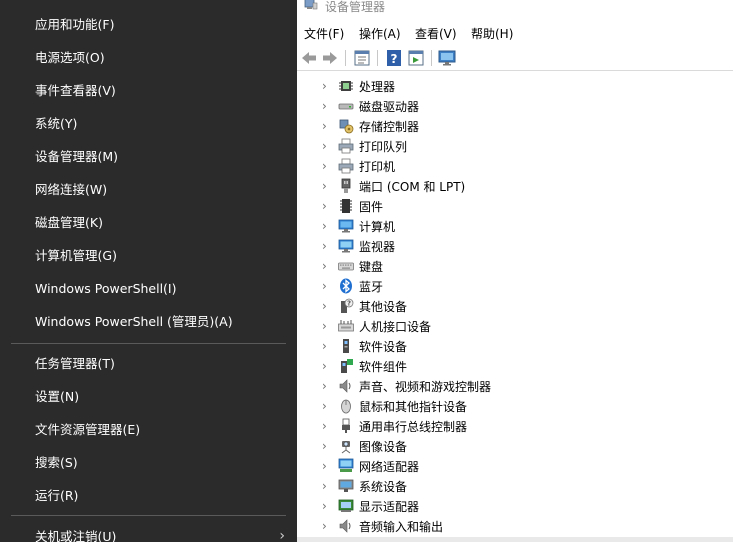 The height and width of the screenshot is (542, 733). What do you see at coordinates (412, 187) in the screenshot?
I see `tree-item-label: 端口 (COM 和 LPT)` at bounding box center [412, 187].